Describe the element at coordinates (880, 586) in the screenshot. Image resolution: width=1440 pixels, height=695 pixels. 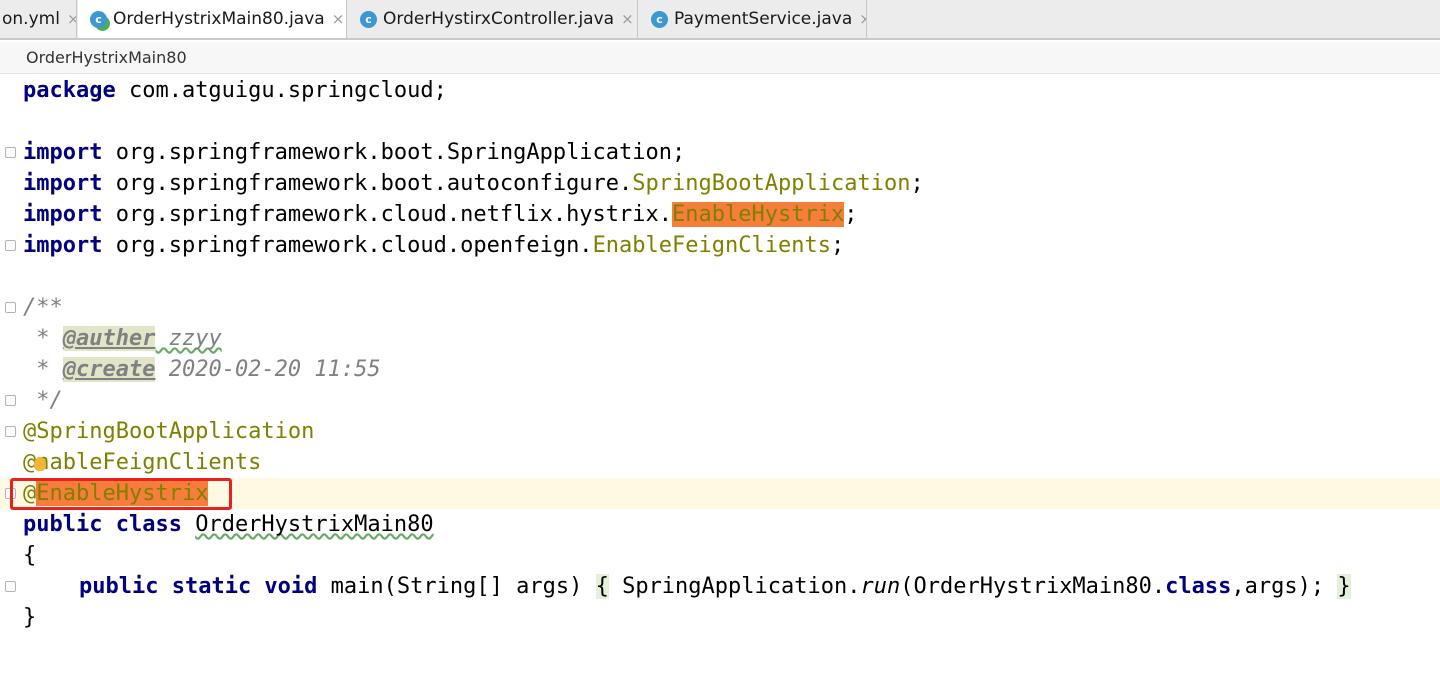
I see `method-call: run` at that location.